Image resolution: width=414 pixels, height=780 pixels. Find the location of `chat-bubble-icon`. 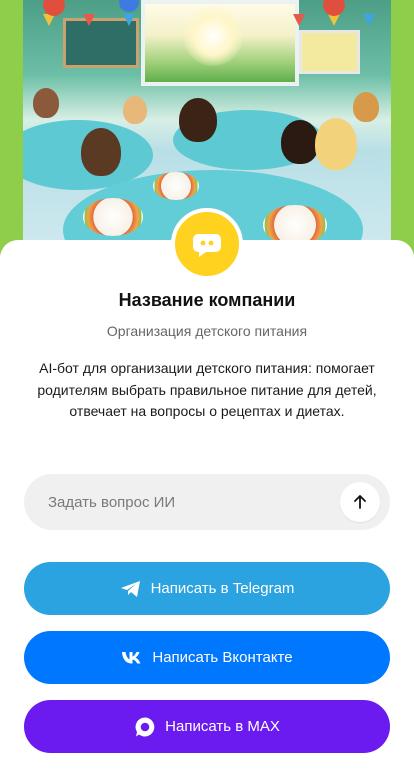

chat-bubble-icon is located at coordinates (207, 245).